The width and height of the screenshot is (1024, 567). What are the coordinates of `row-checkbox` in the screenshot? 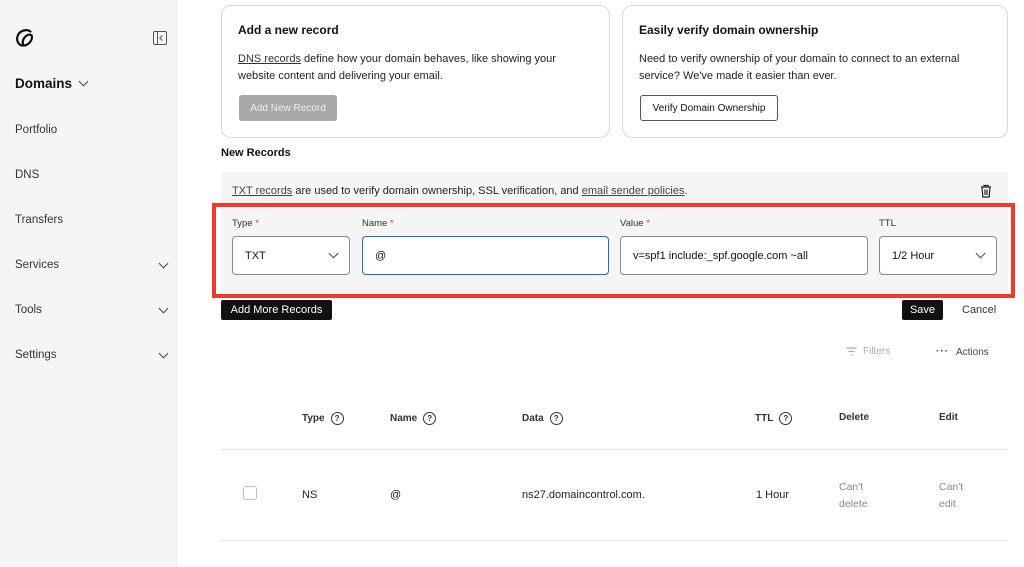 It's located at (250, 493).